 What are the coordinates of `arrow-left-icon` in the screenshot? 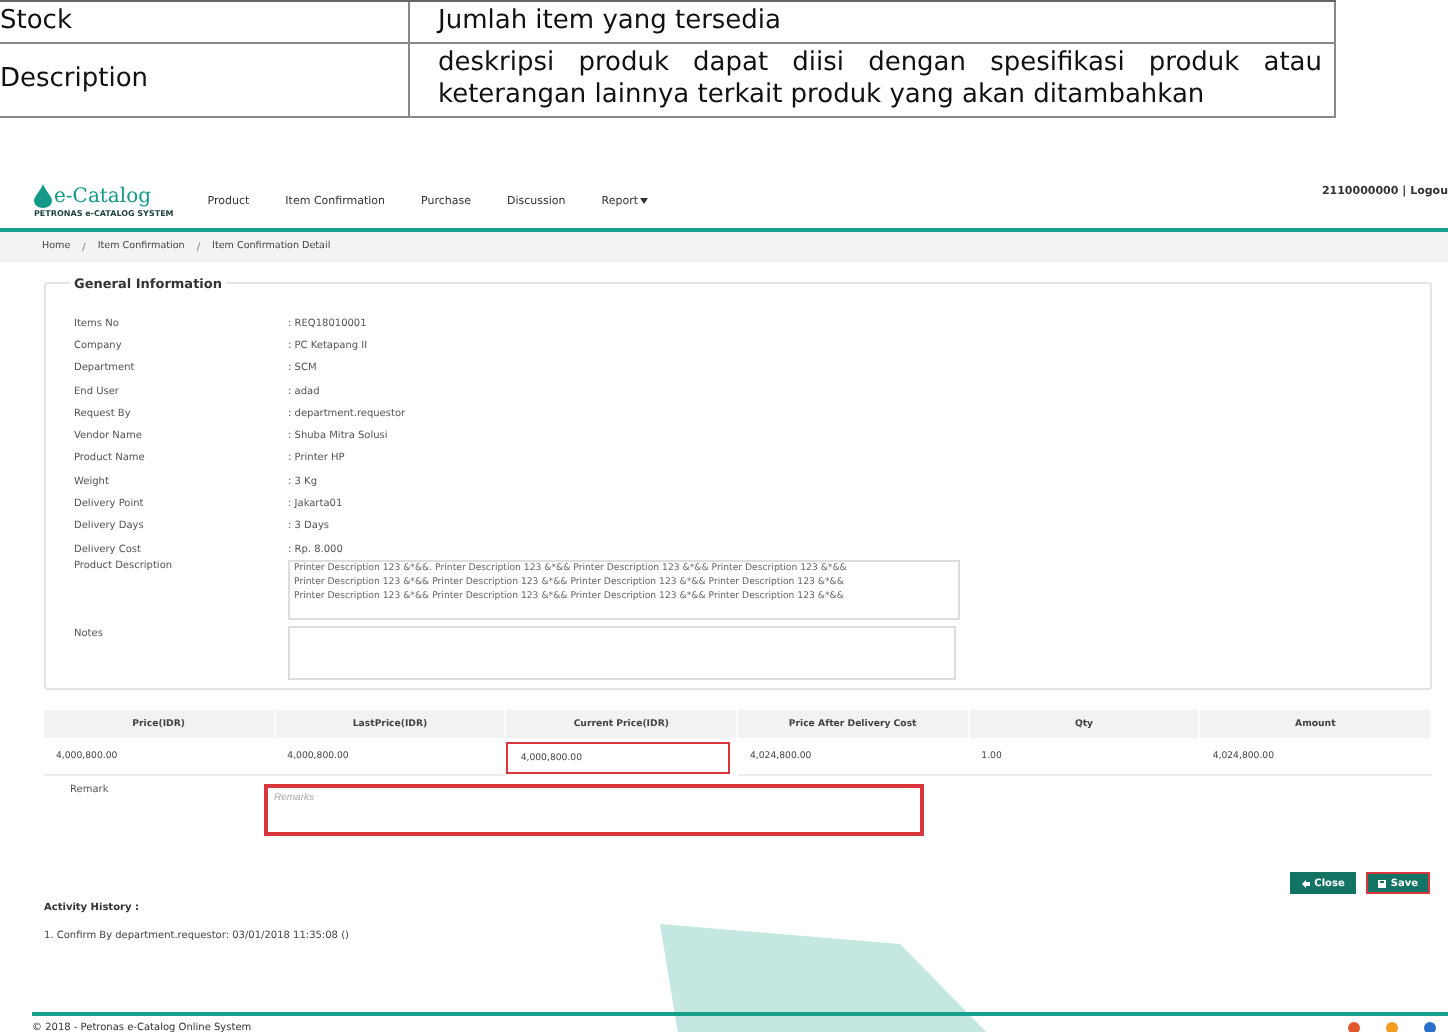 It's located at (1306, 883).